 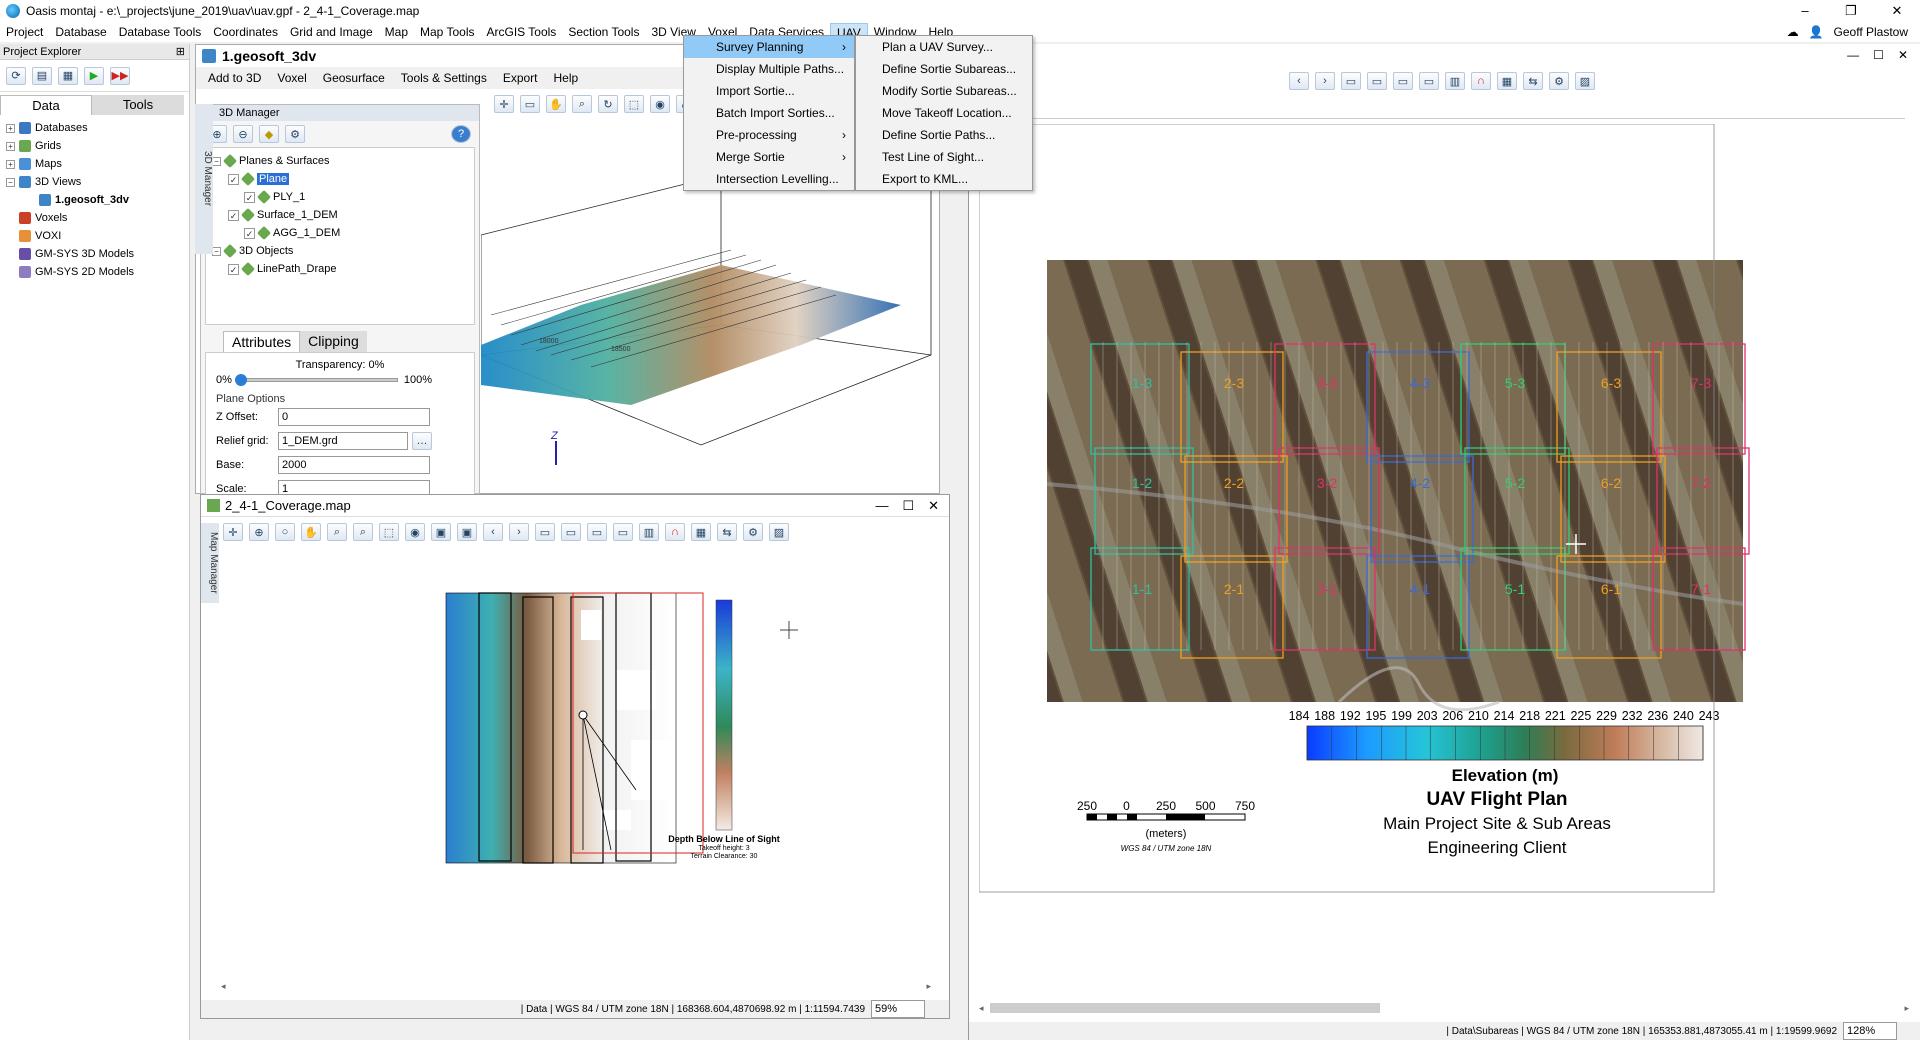 I want to click on z-offset-field: 0, so click(x=354, y=417).